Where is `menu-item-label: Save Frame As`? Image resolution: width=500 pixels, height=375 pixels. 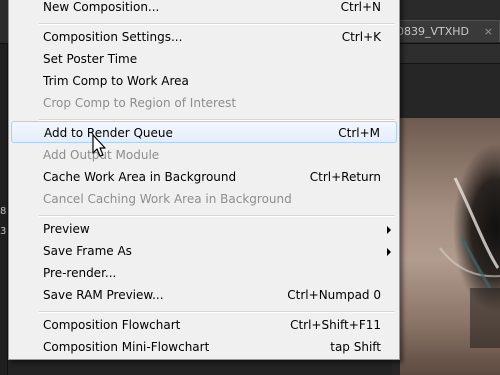 menu-item-label: Save Frame As is located at coordinates (87, 251).